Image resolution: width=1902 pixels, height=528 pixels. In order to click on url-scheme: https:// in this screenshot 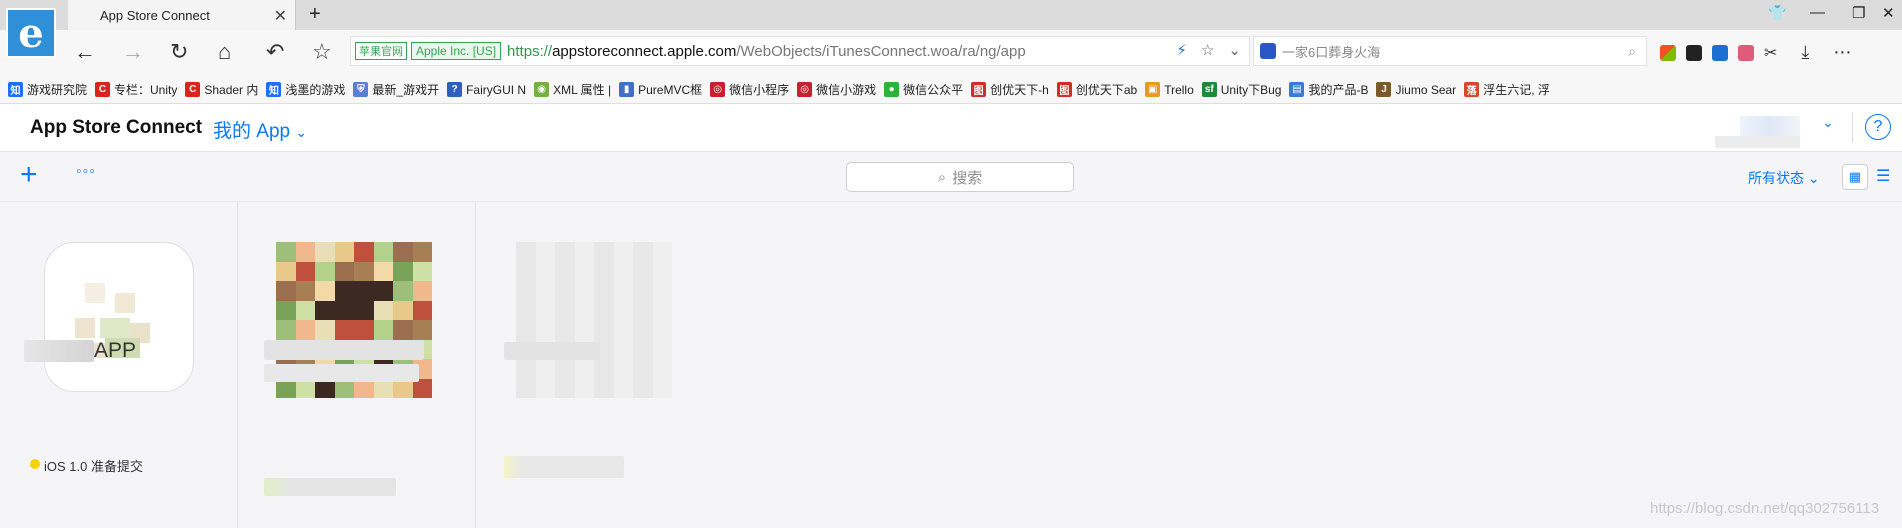, I will do `click(530, 51)`.